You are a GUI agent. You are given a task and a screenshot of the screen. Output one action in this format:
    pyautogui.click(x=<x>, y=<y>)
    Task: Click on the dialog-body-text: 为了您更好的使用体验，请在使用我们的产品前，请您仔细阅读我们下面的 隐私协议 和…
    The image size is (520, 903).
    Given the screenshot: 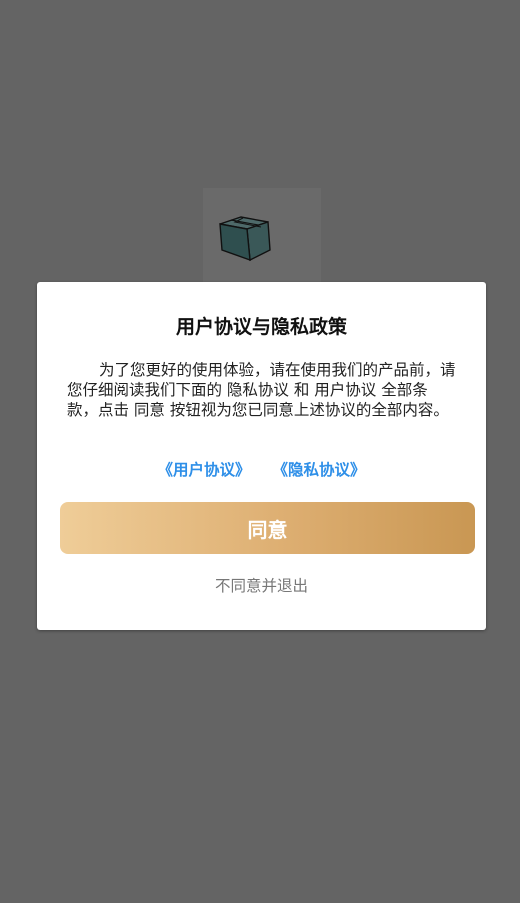 What is the action you would take?
    pyautogui.click(x=261, y=390)
    